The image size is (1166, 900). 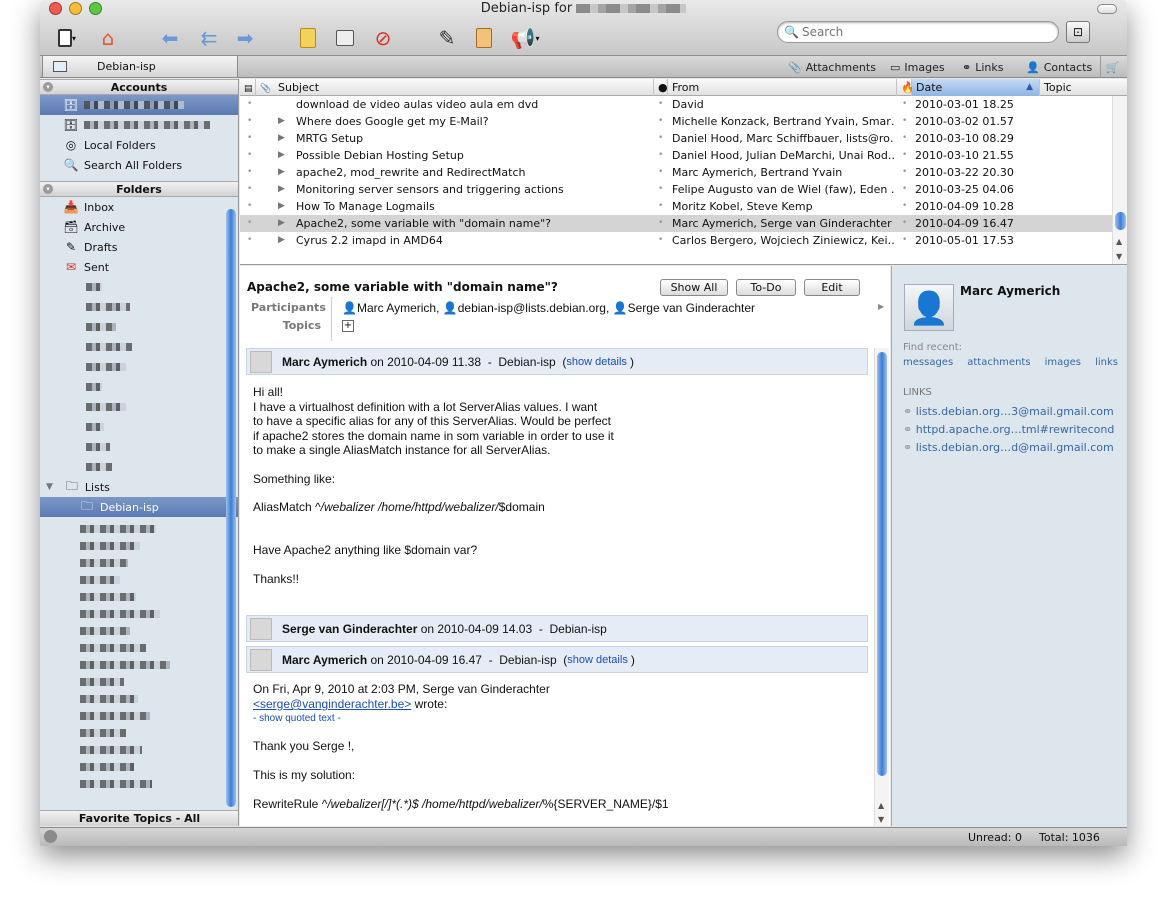 What do you see at coordinates (1107, 9) in the screenshot?
I see `toolbar-toggle-button` at bounding box center [1107, 9].